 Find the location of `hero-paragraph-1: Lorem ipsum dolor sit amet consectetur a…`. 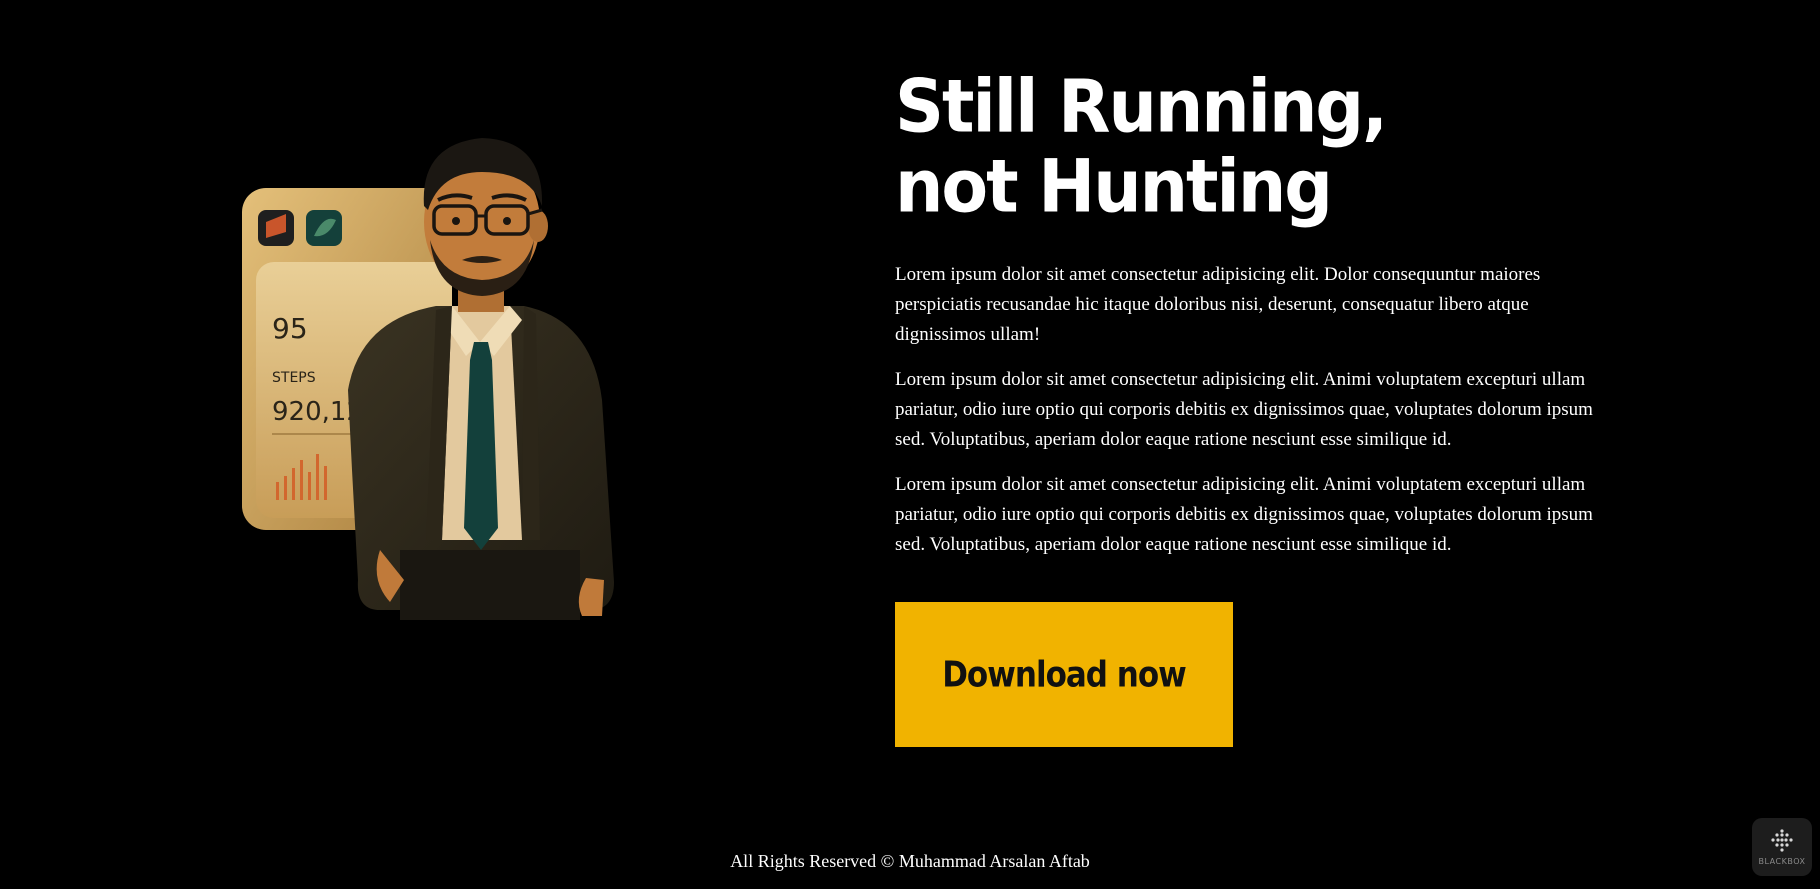

hero-paragraph-1: Lorem ipsum dolor sit amet consectetur a… is located at coordinates (1218, 304).